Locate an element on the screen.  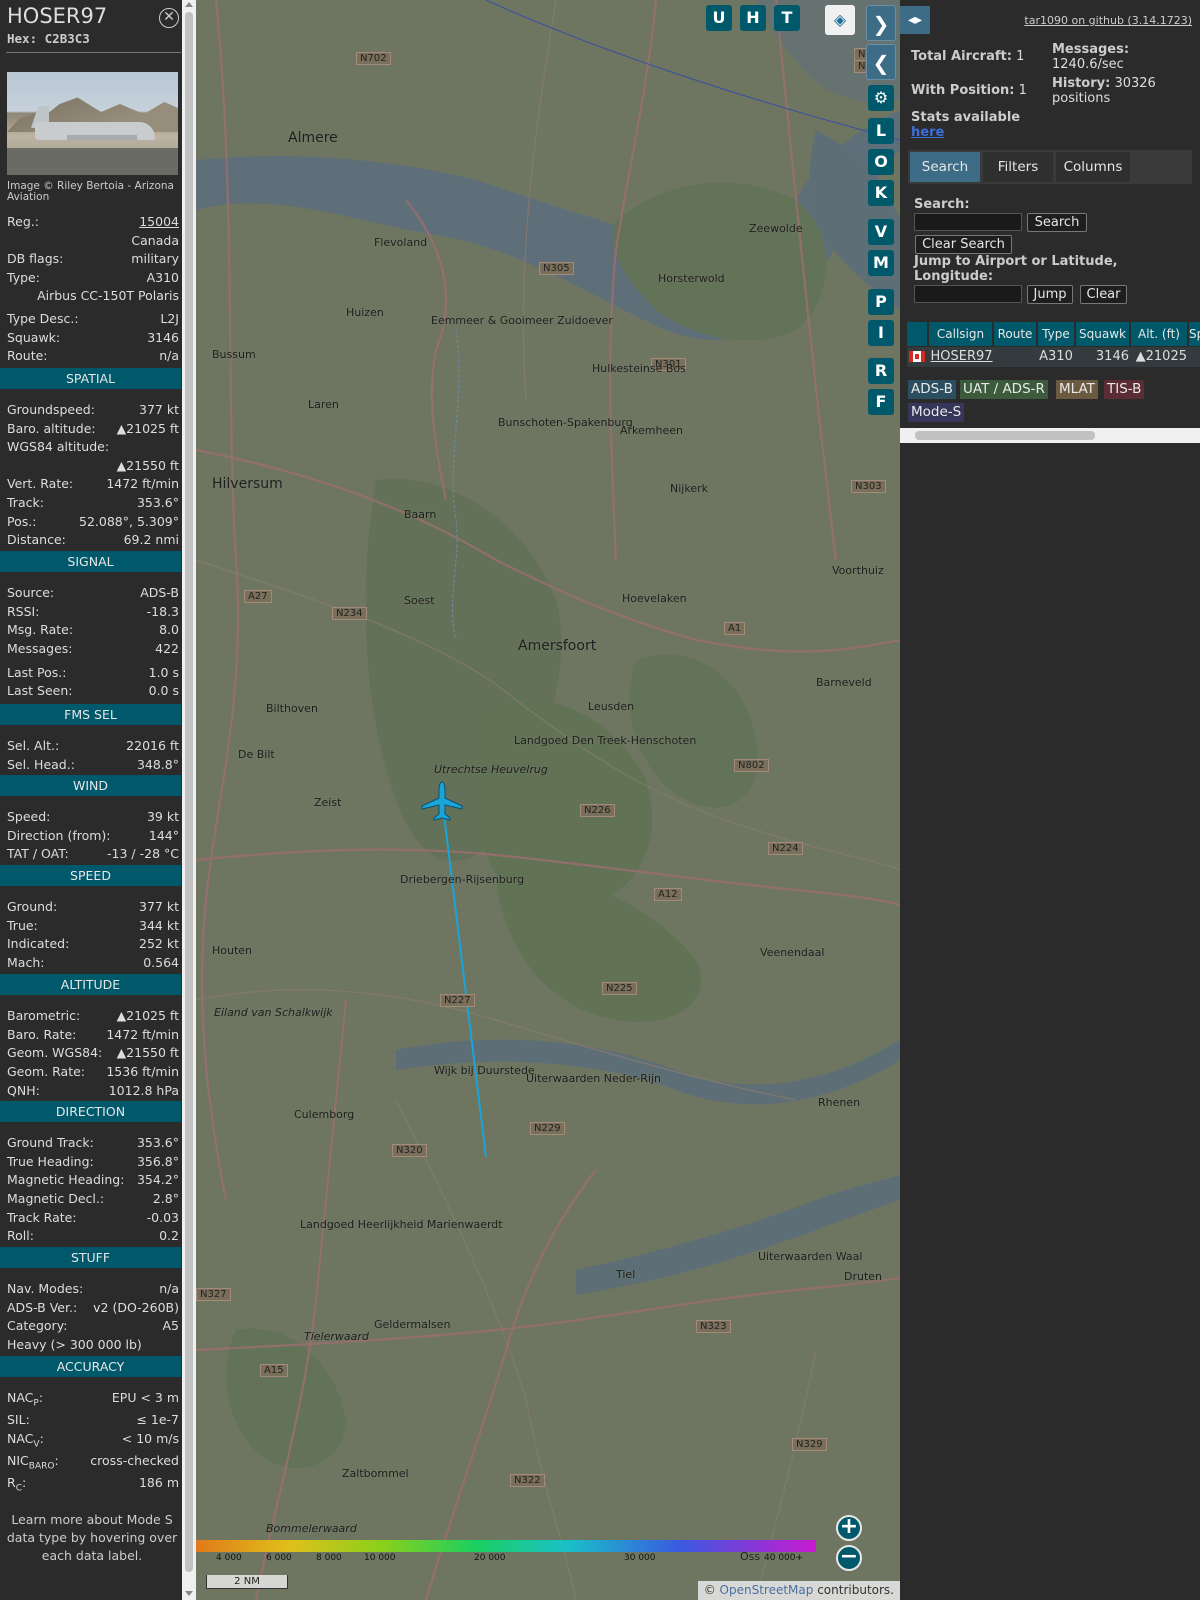
map-button-h: H is located at coordinates (753, 18).